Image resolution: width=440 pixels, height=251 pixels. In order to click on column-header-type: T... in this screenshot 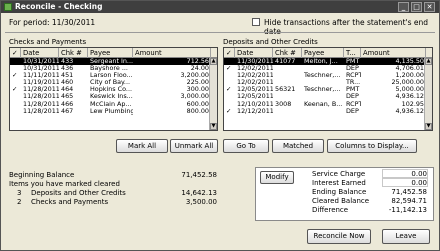, I will do `click(352, 53)`.